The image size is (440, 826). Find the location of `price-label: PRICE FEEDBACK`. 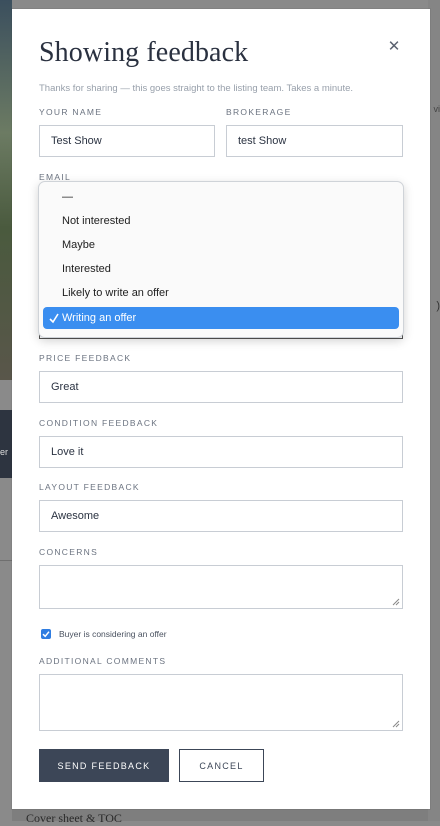

price-label: PRICE FEEDBACK is located at coordinates (85, 358).